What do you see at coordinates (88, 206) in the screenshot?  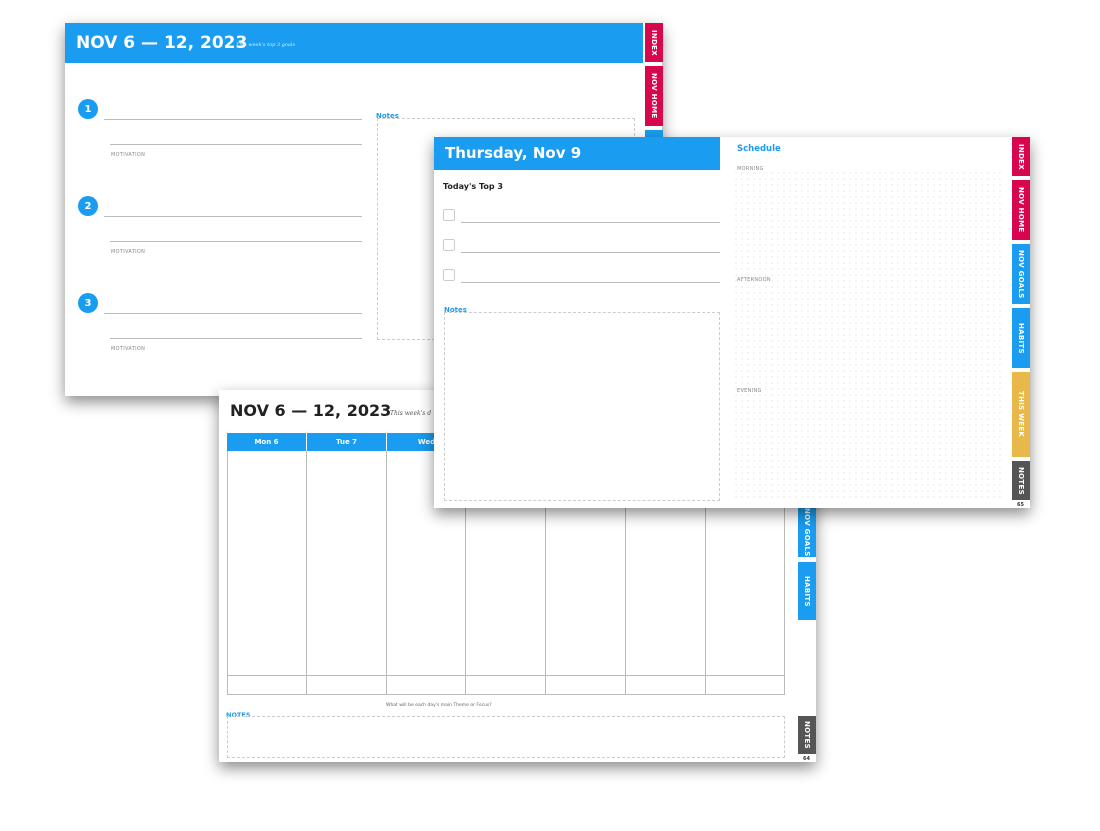 I see `goal-number-2: 2` at bounding box center [88, 206].